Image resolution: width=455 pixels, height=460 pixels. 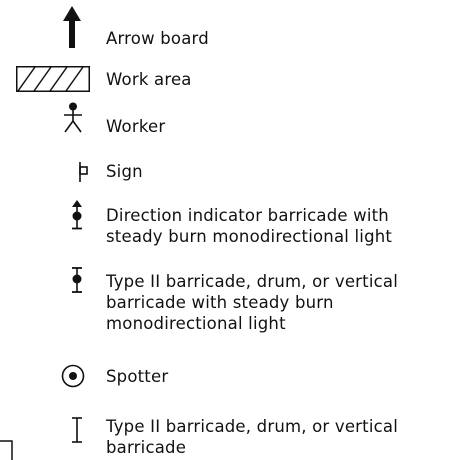 I want to click on cropped-frame-corner, so click(x=6, y=450).